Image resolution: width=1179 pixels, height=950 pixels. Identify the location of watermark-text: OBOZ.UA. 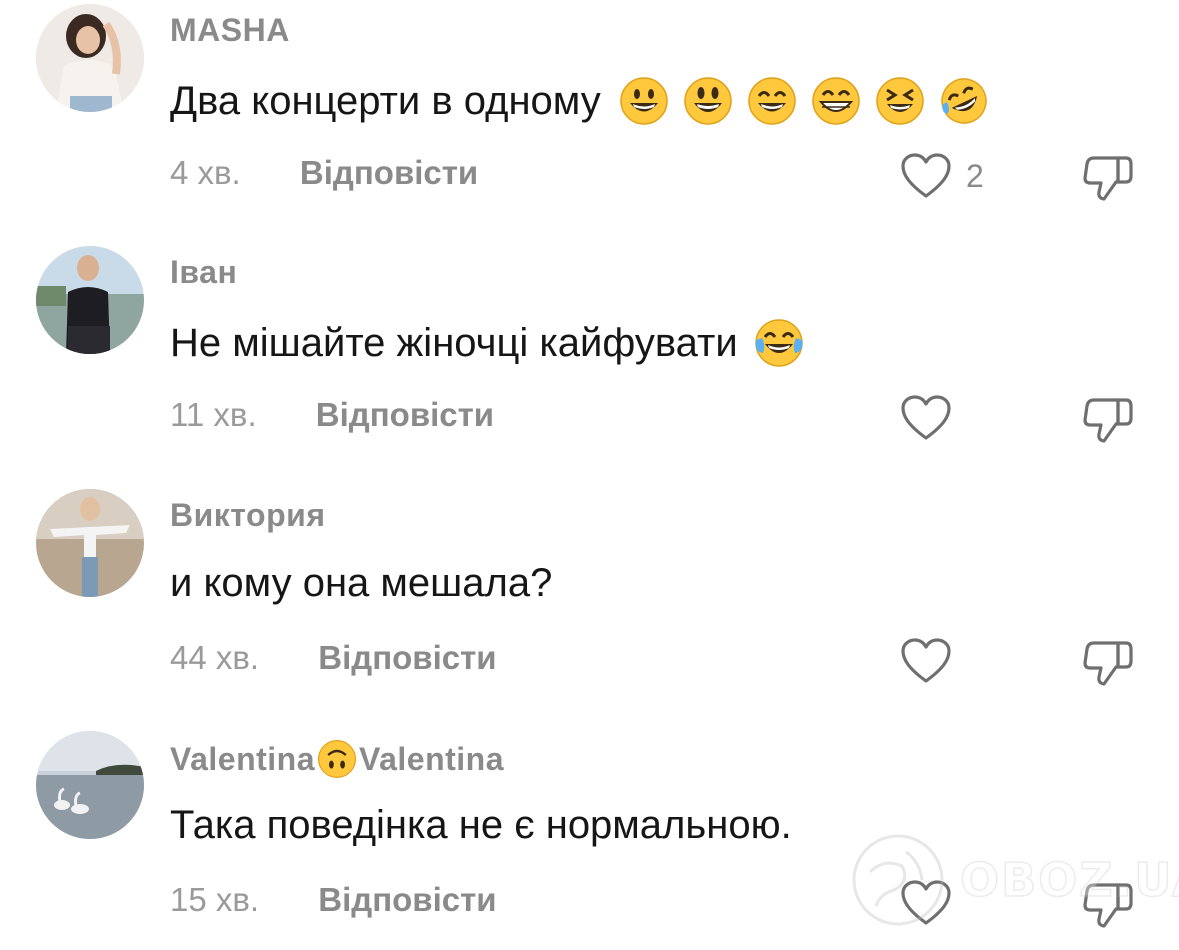
(1069, 880).